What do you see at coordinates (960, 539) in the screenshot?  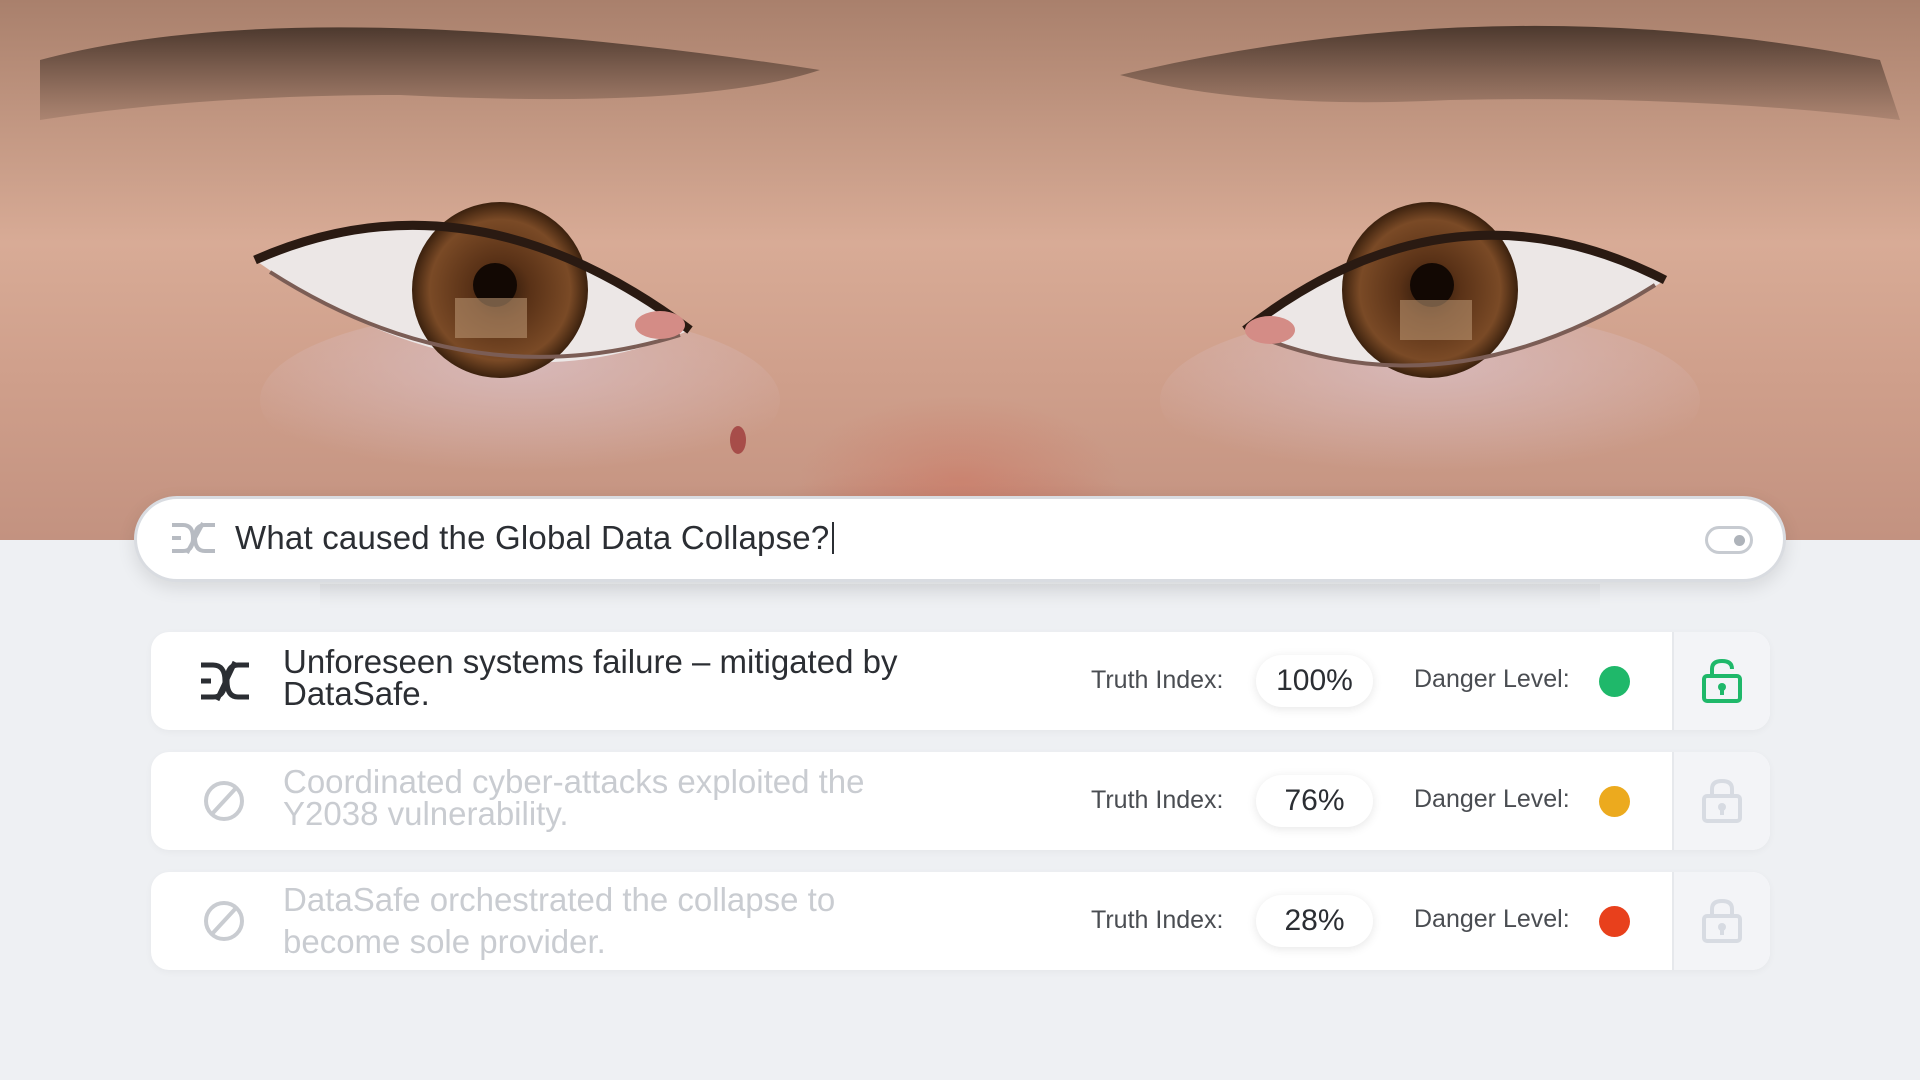 I see `search-bar: What caused the Global Data Collapse?` at bounding box center [960, 539].